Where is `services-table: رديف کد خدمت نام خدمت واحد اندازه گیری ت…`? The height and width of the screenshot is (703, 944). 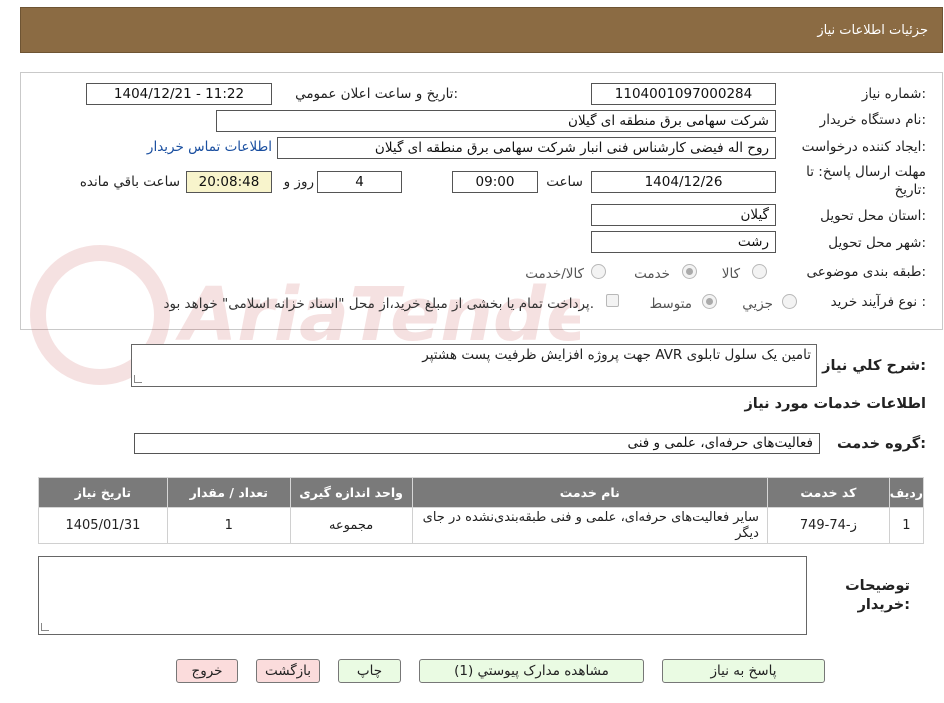
services-table: رديف کد خدمت نام خدمت واحد اندازه گیری ت… is located at coordinates (481, 510).